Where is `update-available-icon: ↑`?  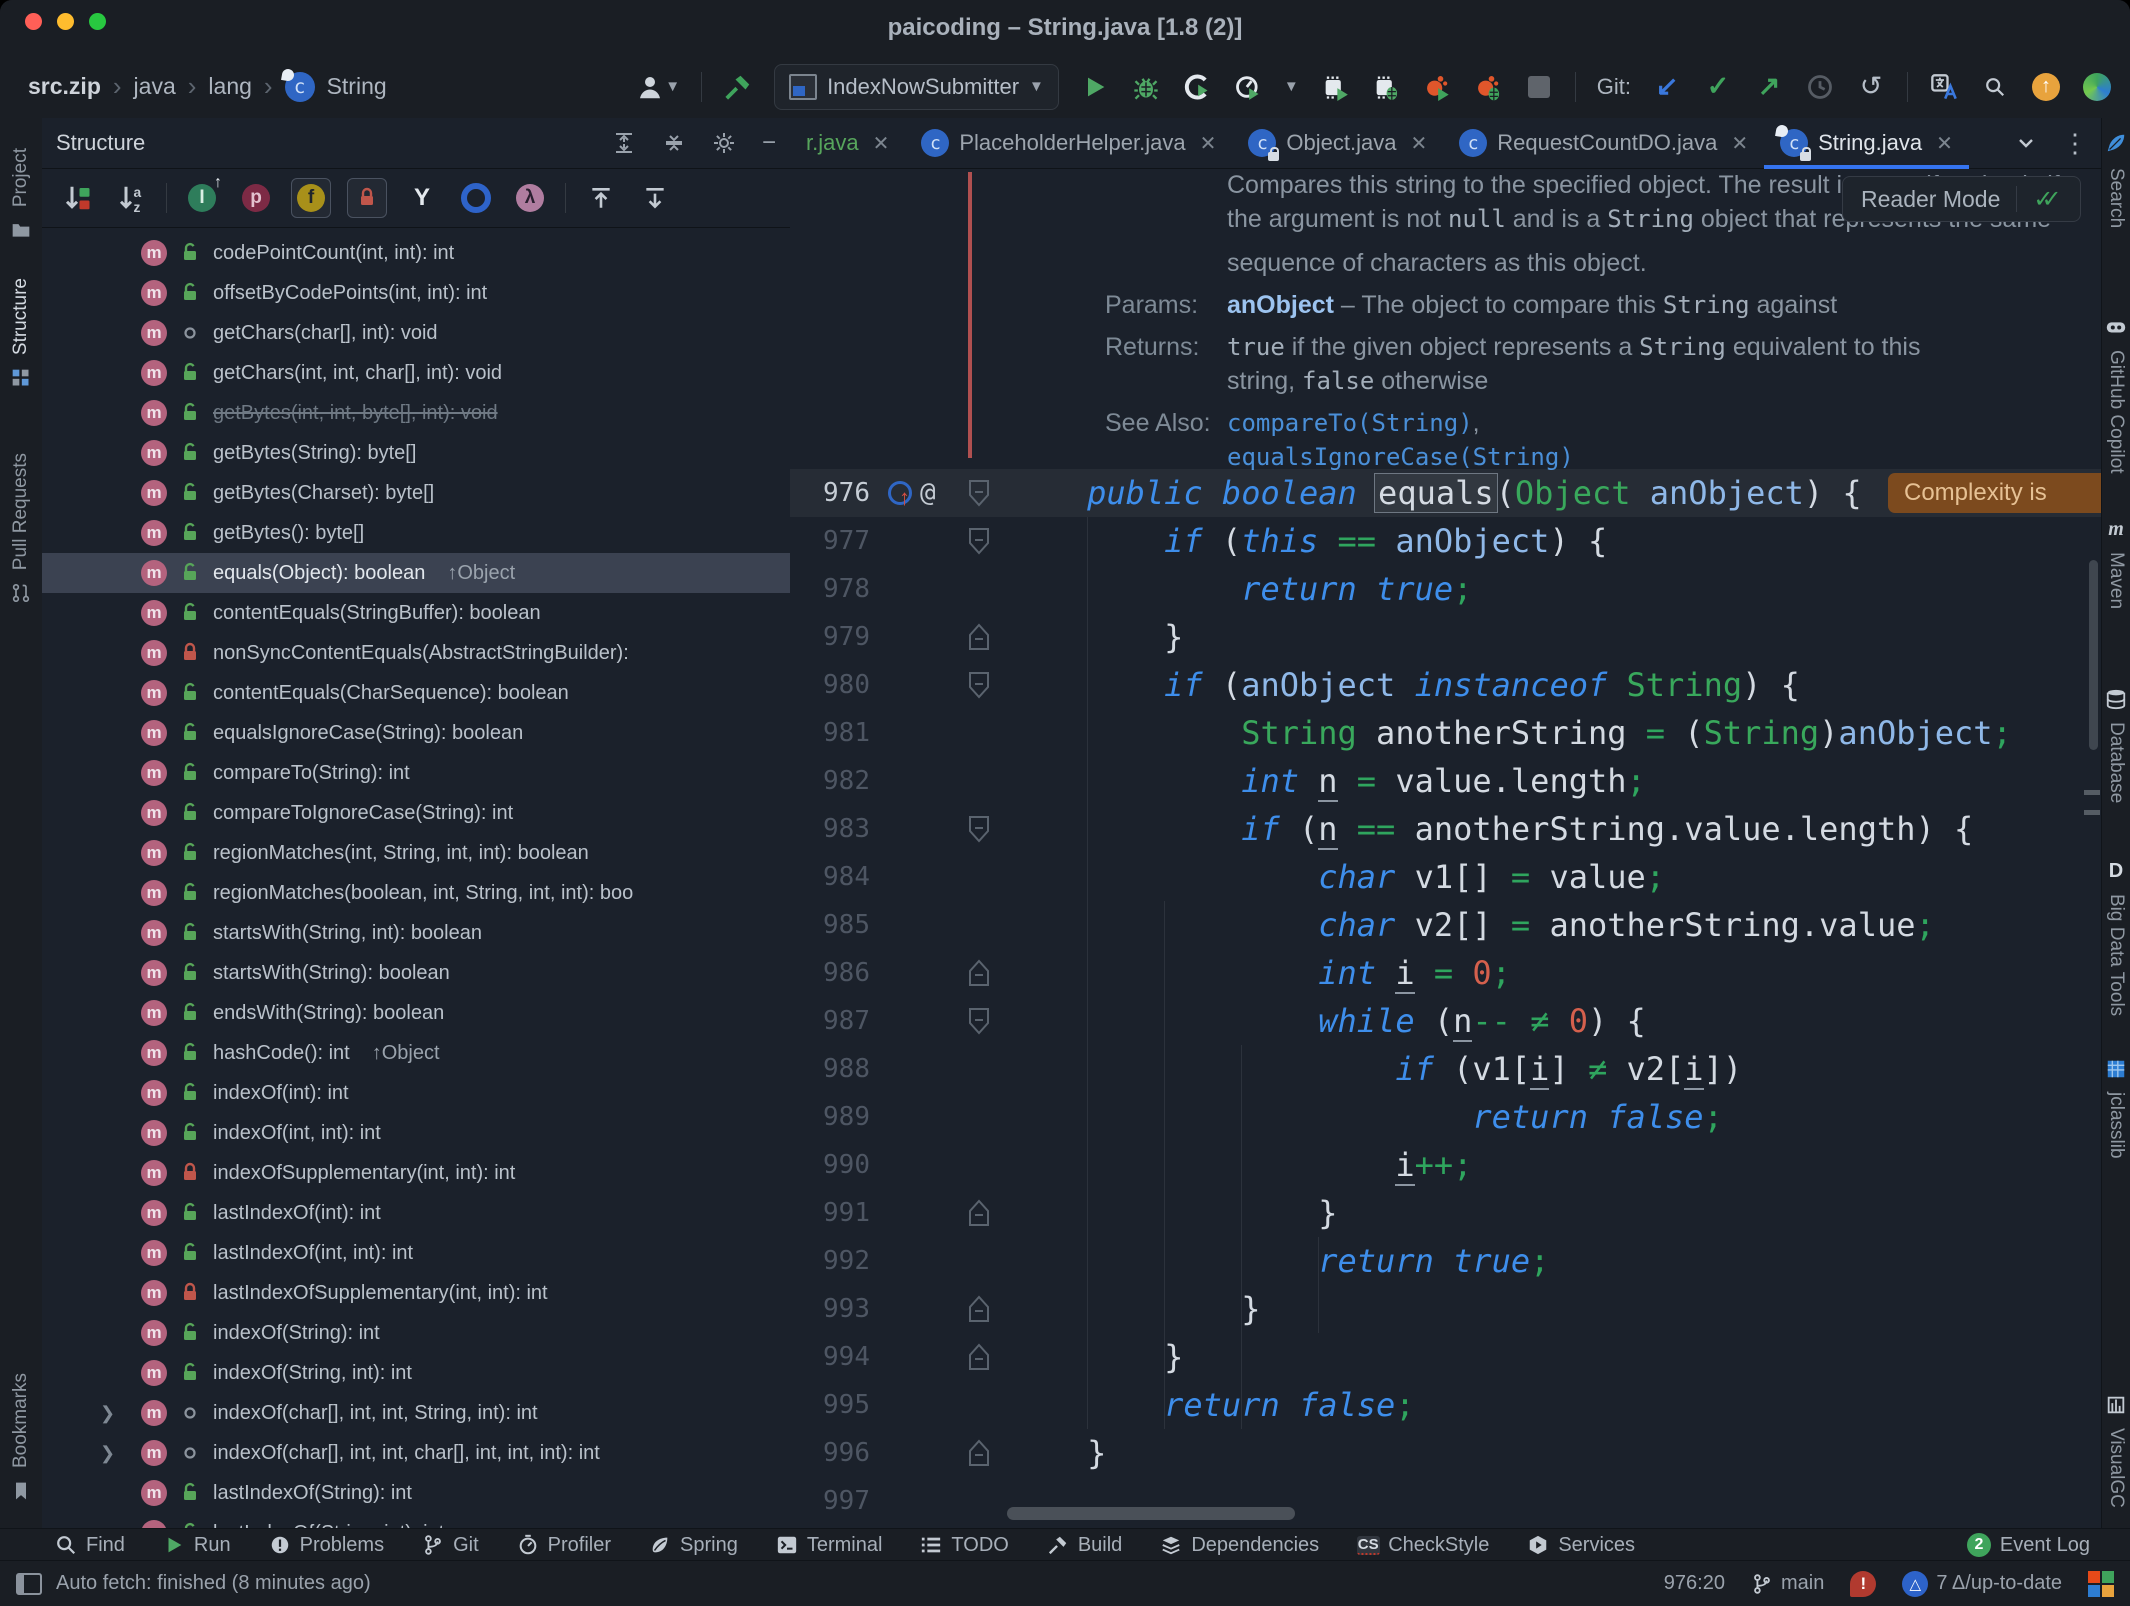 update-available-icon: ↑ is located at coordinates (2046, 87).